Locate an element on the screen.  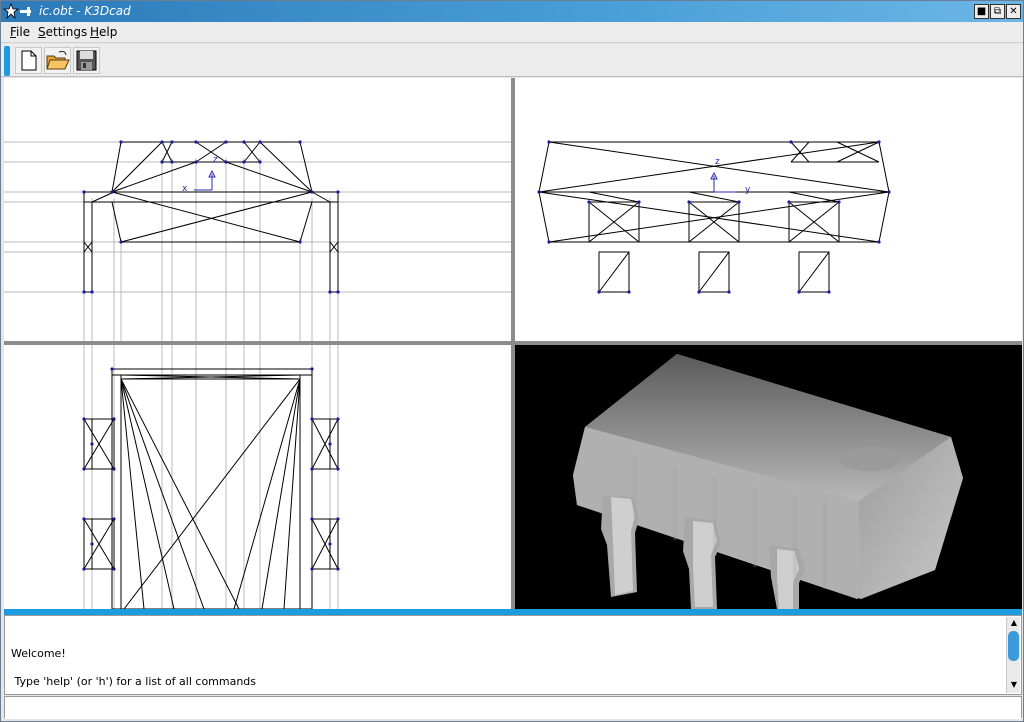
toolbar is located at coordinates (512, 60).